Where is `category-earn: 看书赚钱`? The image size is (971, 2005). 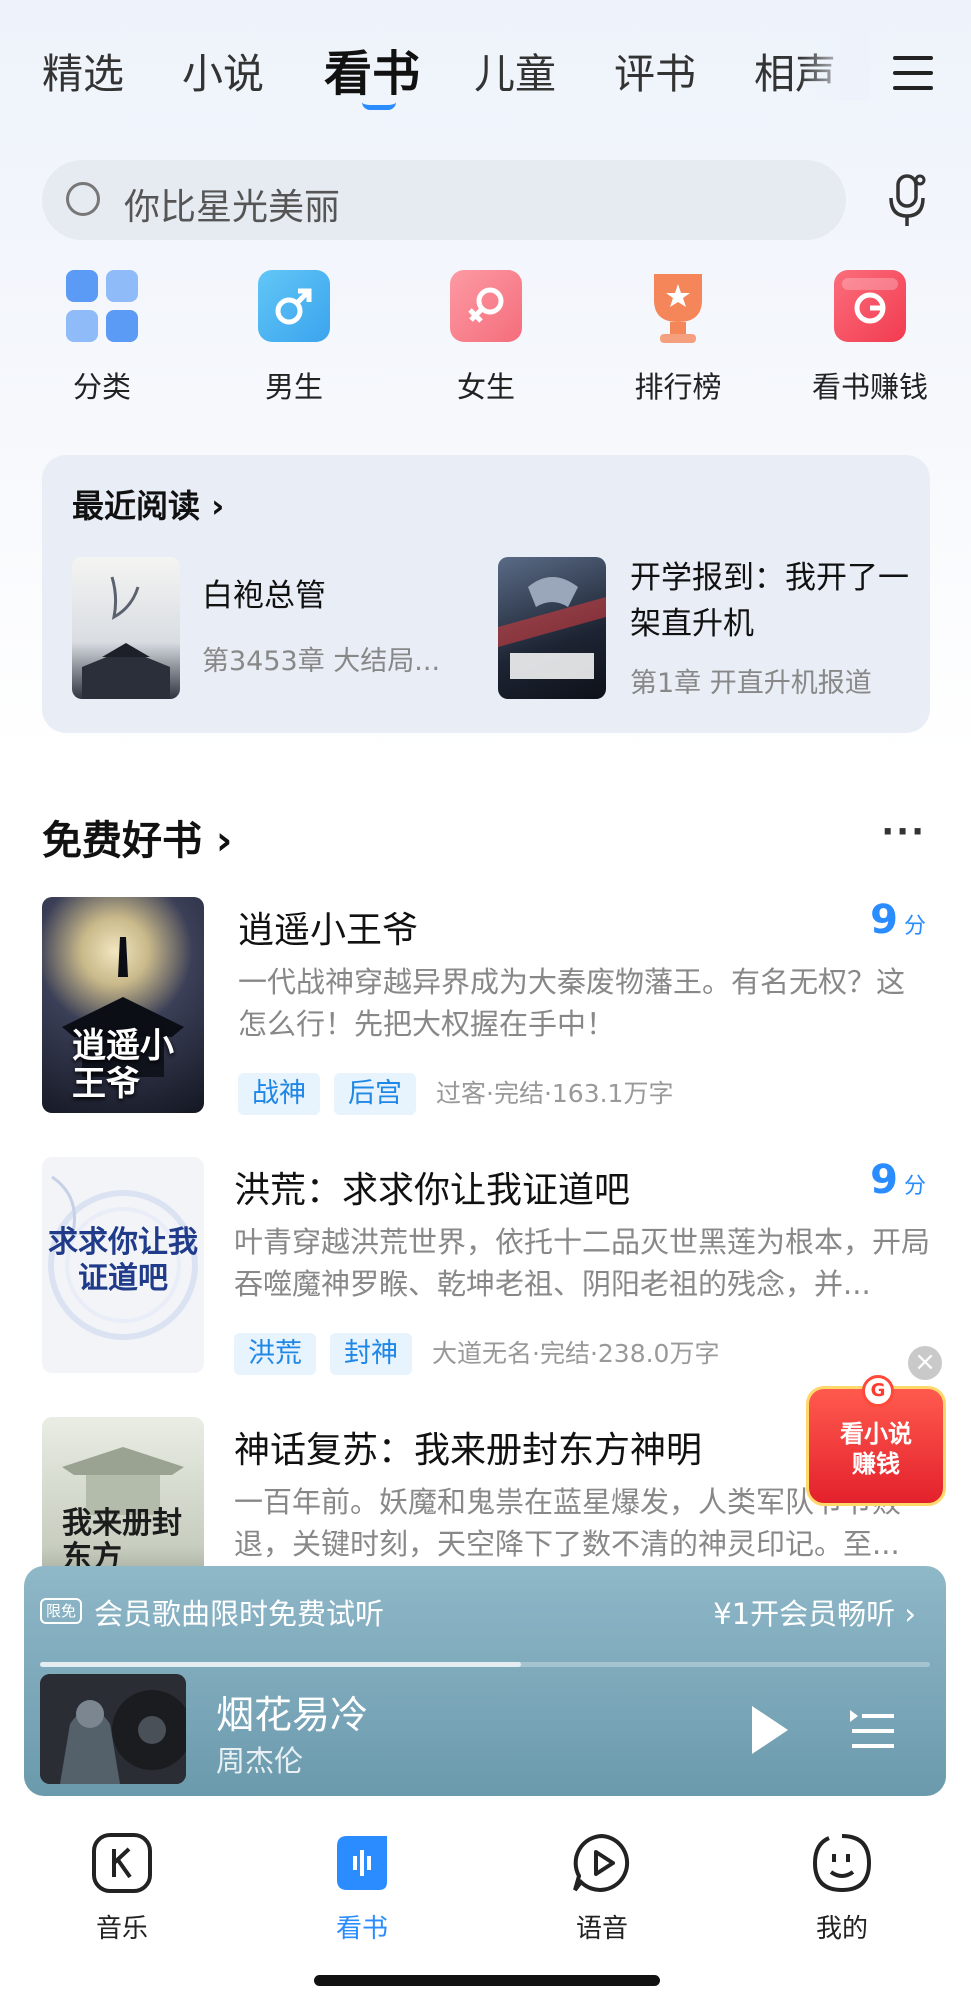 category-earn: 看书赚钱 is located at coordinates (870, 338).